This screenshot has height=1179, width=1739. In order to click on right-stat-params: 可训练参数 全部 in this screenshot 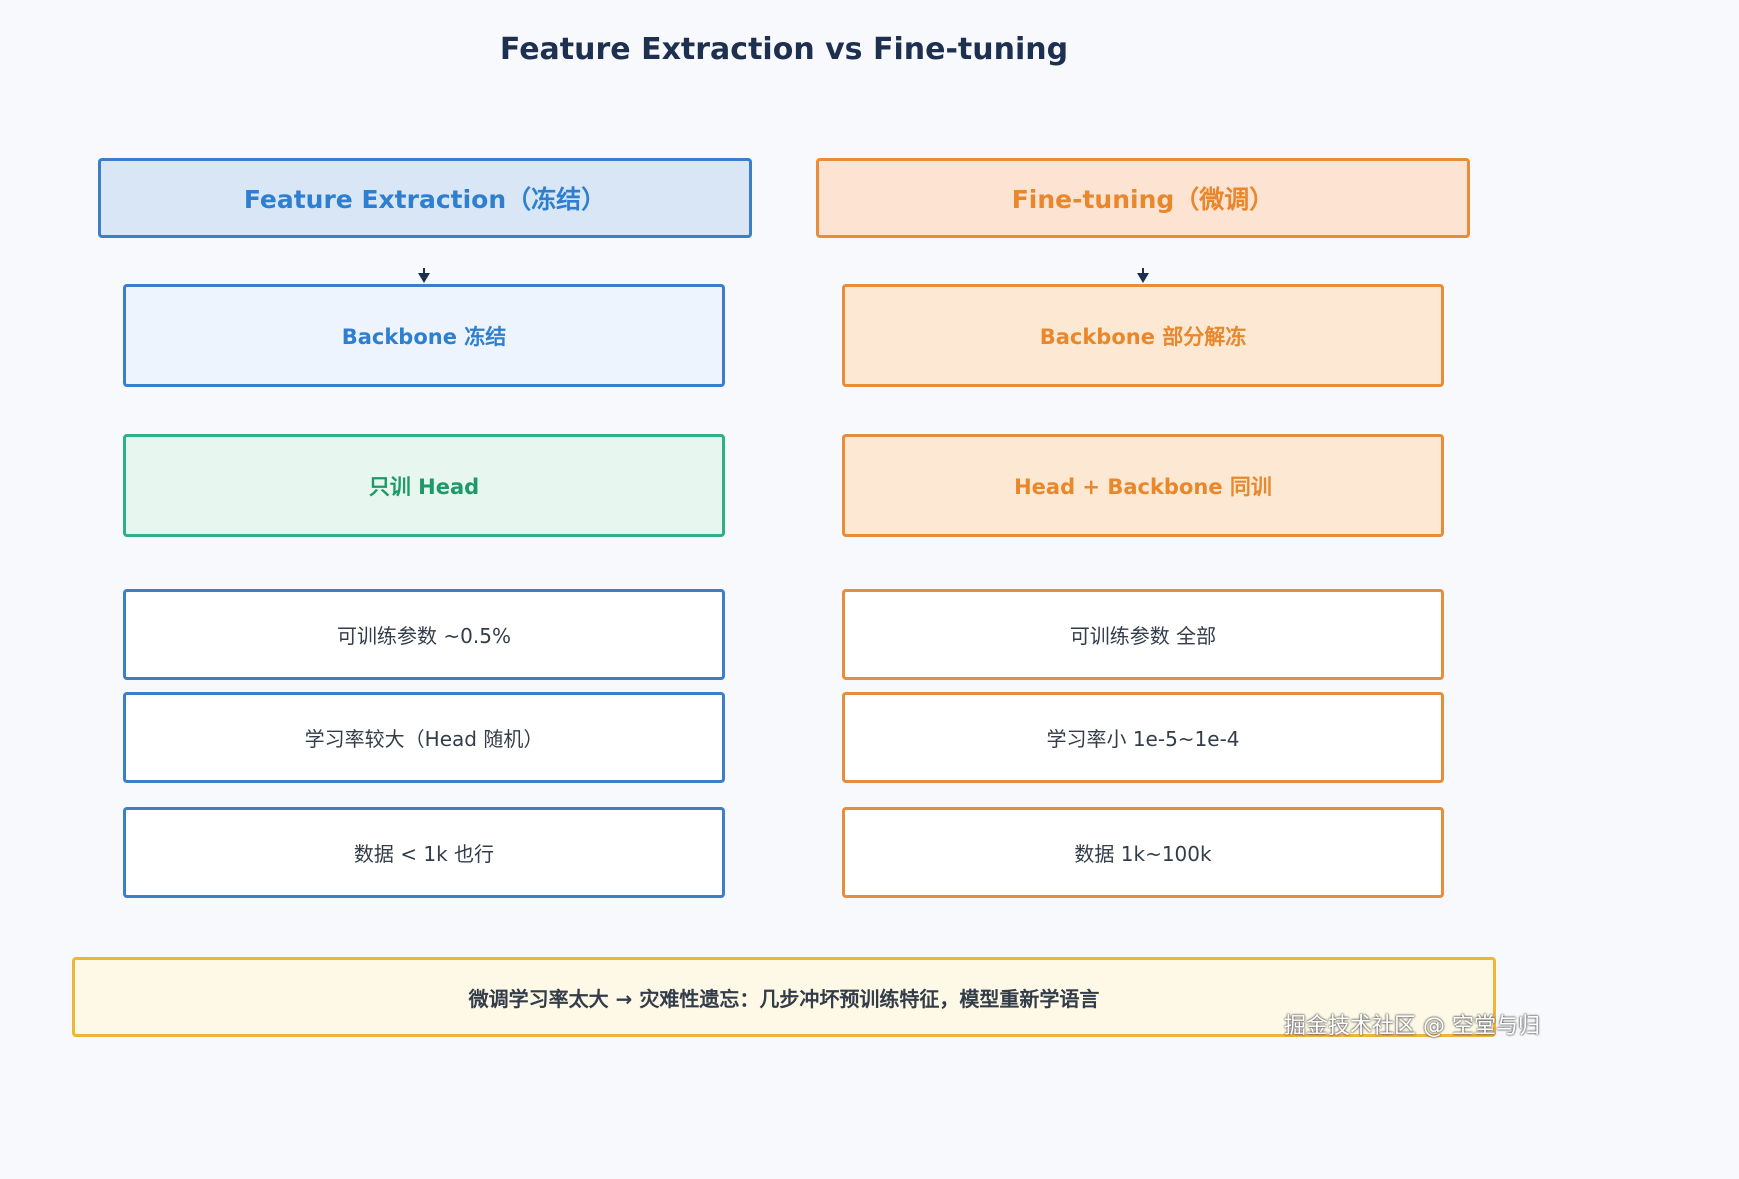, I will do `click(1143, 634)`.